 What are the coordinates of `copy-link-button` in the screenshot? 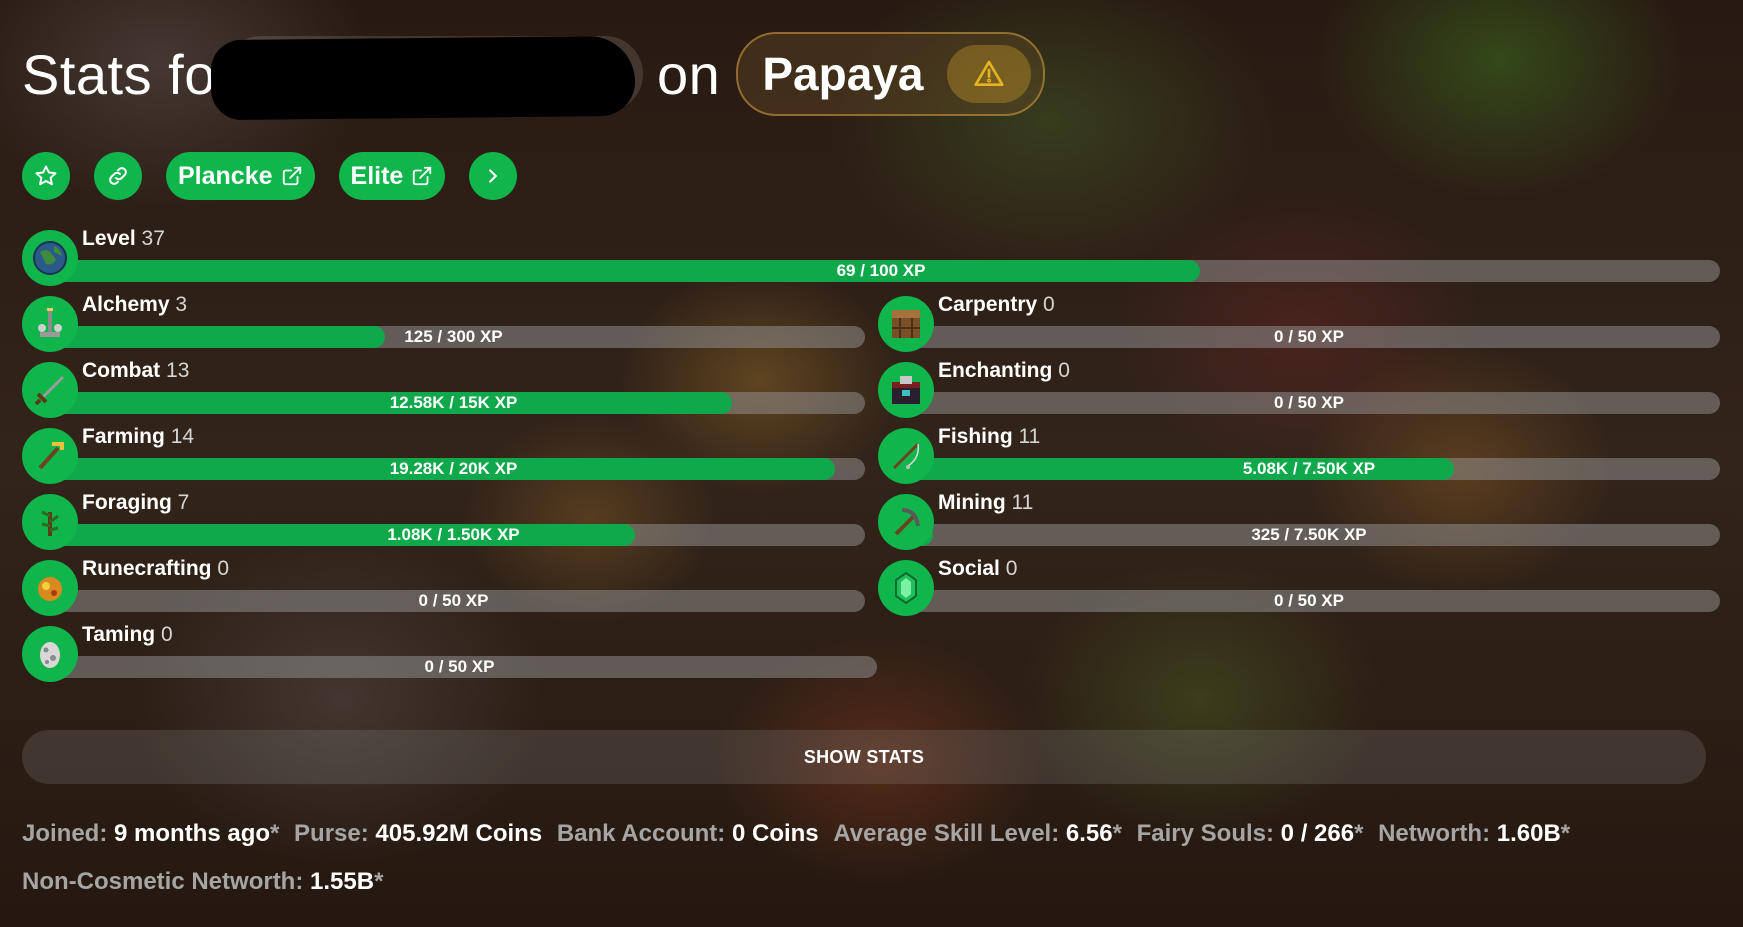 It's located at (118, 176).